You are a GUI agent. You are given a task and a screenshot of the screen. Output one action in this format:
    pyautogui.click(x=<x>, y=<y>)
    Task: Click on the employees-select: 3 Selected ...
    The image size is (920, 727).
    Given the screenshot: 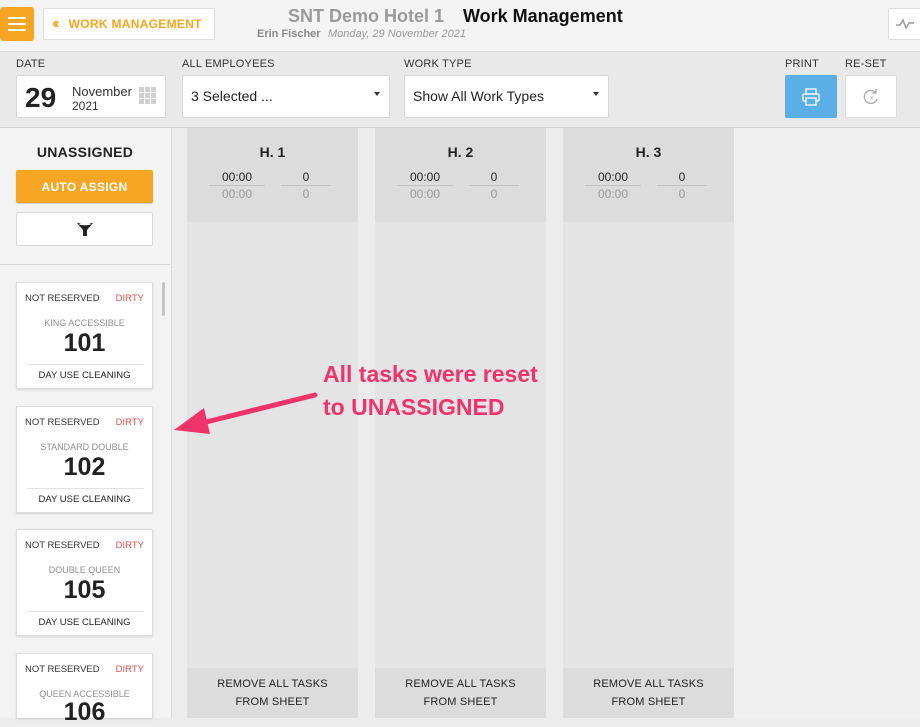 What is the action you would take?
    pyautogui.click(x=286, y=96)
    